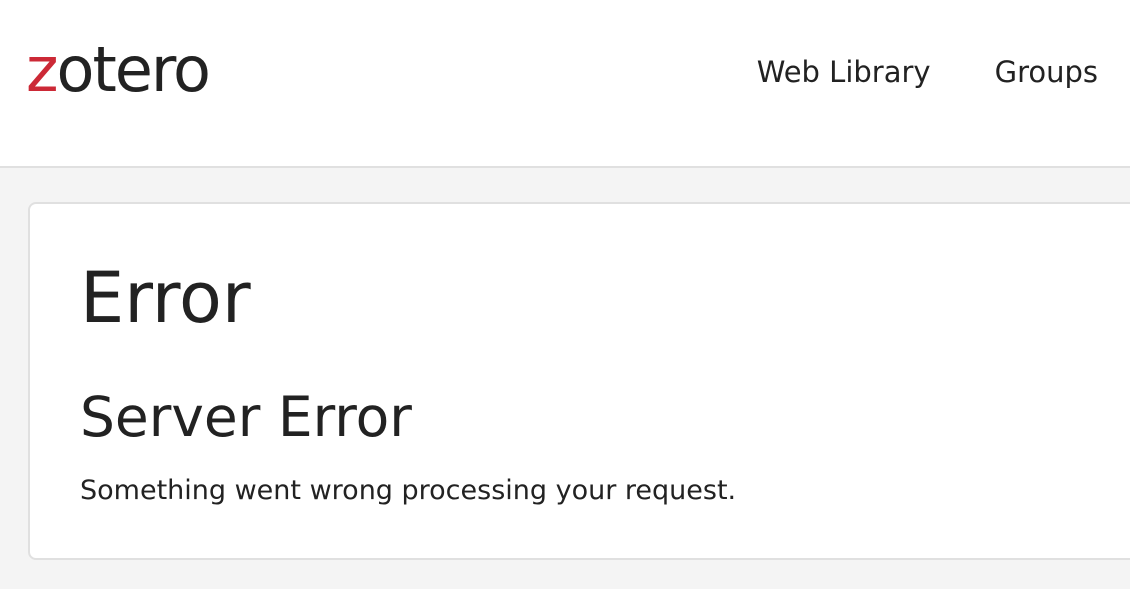 The height and width of the screenshot is (589, 1130). Describe the element at coordinates (165, 298) in the screenshot. I see `page-title: Error` at that location.